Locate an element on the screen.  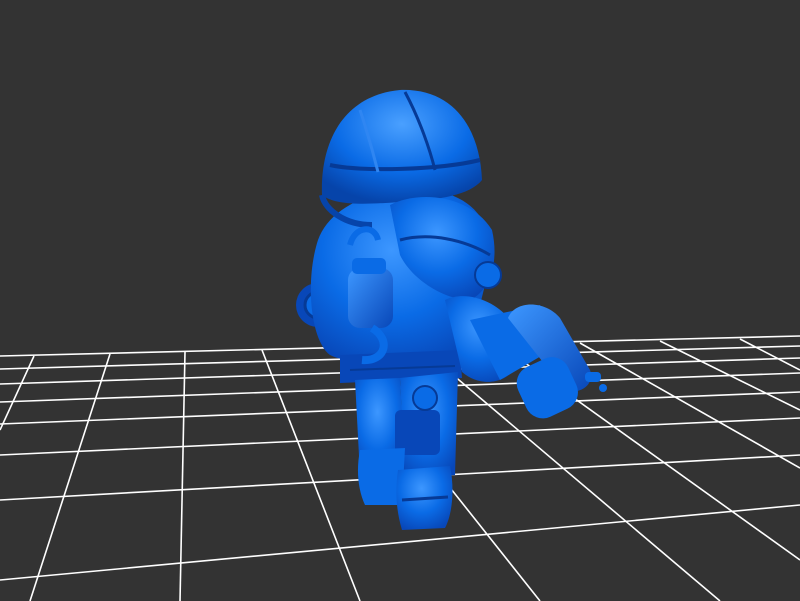
air-tank is located at coordinates (370, 298).